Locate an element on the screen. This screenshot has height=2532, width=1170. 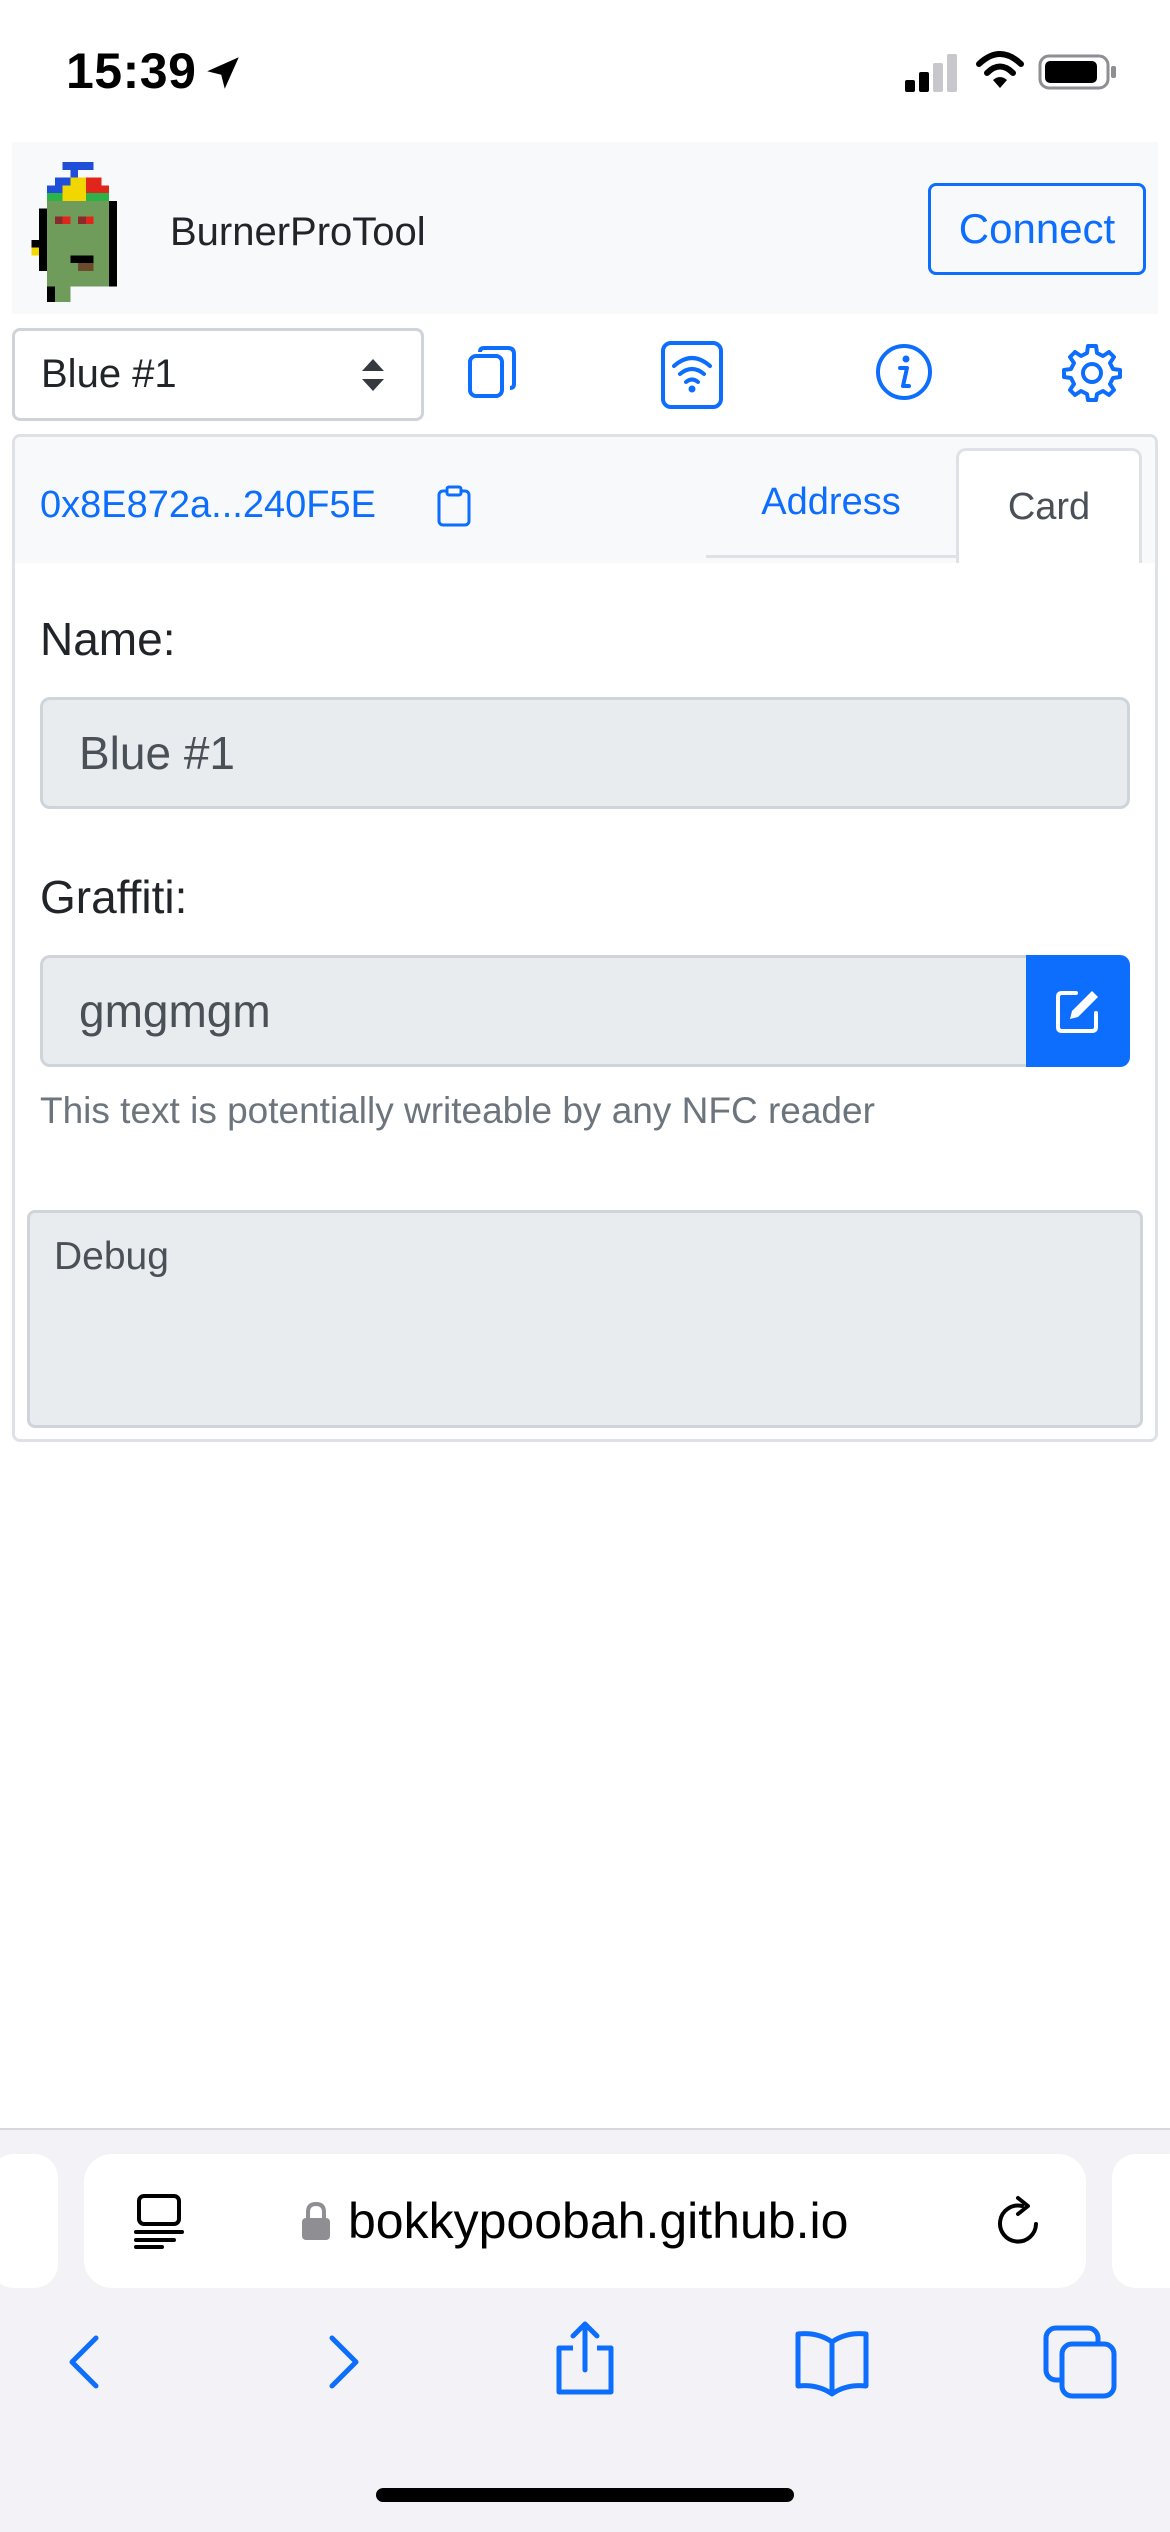
nfc-scan-icon is located at coordinates (692, 375).